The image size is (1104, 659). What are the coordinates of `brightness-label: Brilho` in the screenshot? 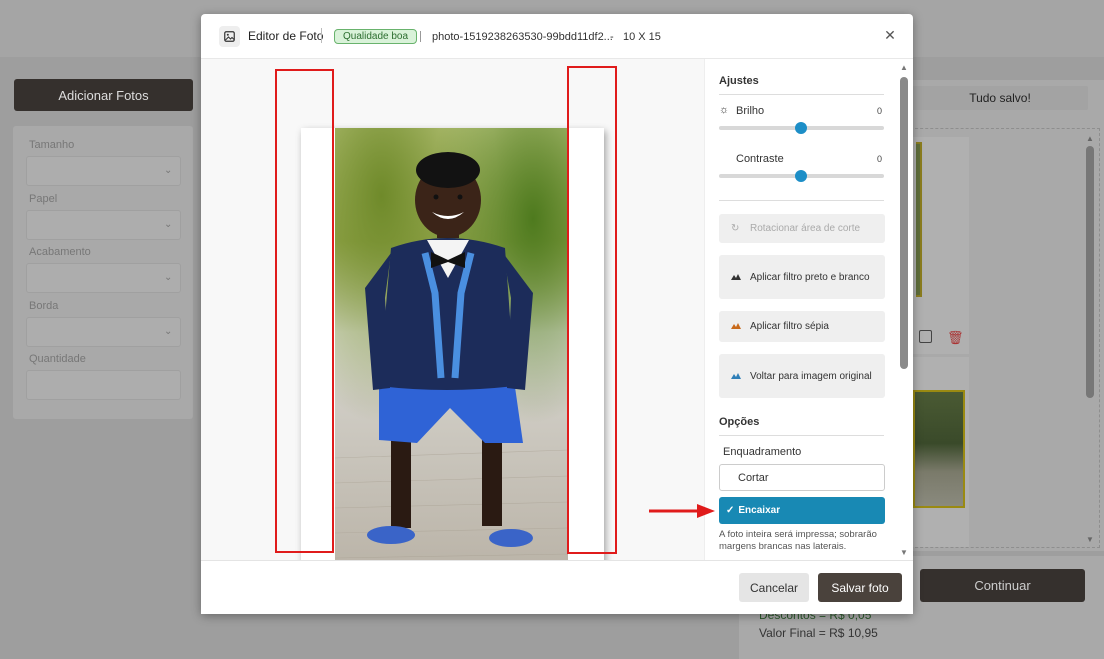 It's located at (750, 111).